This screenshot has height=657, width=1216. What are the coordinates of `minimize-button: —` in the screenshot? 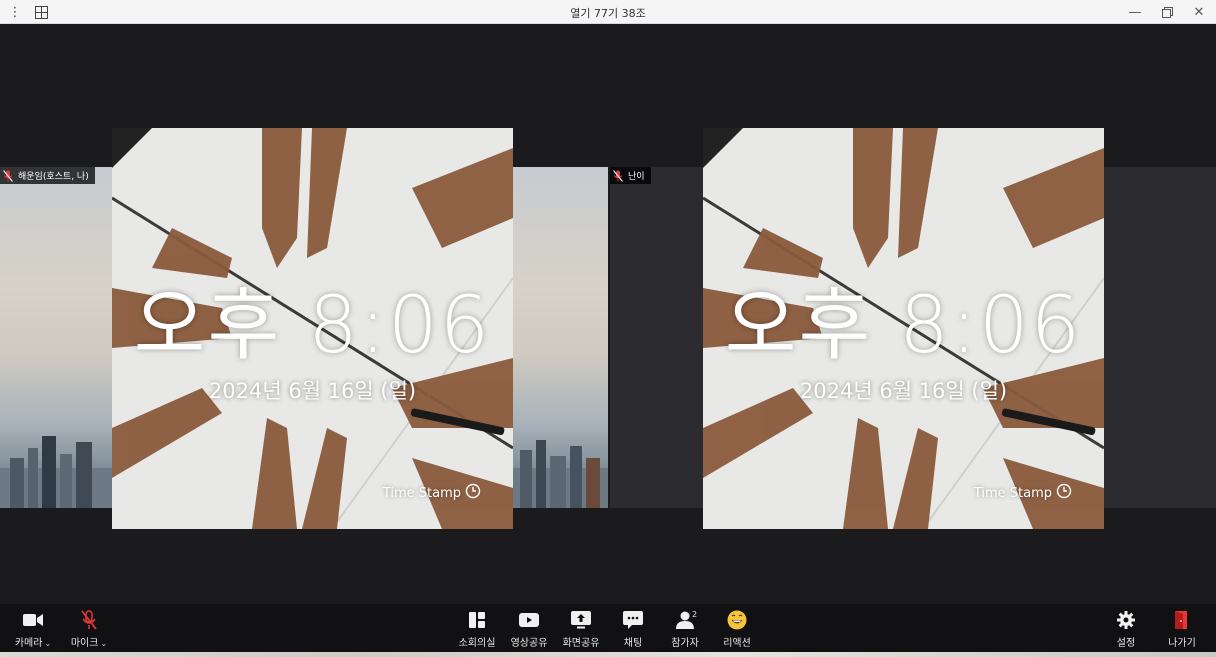 It's located at (1135, 12).